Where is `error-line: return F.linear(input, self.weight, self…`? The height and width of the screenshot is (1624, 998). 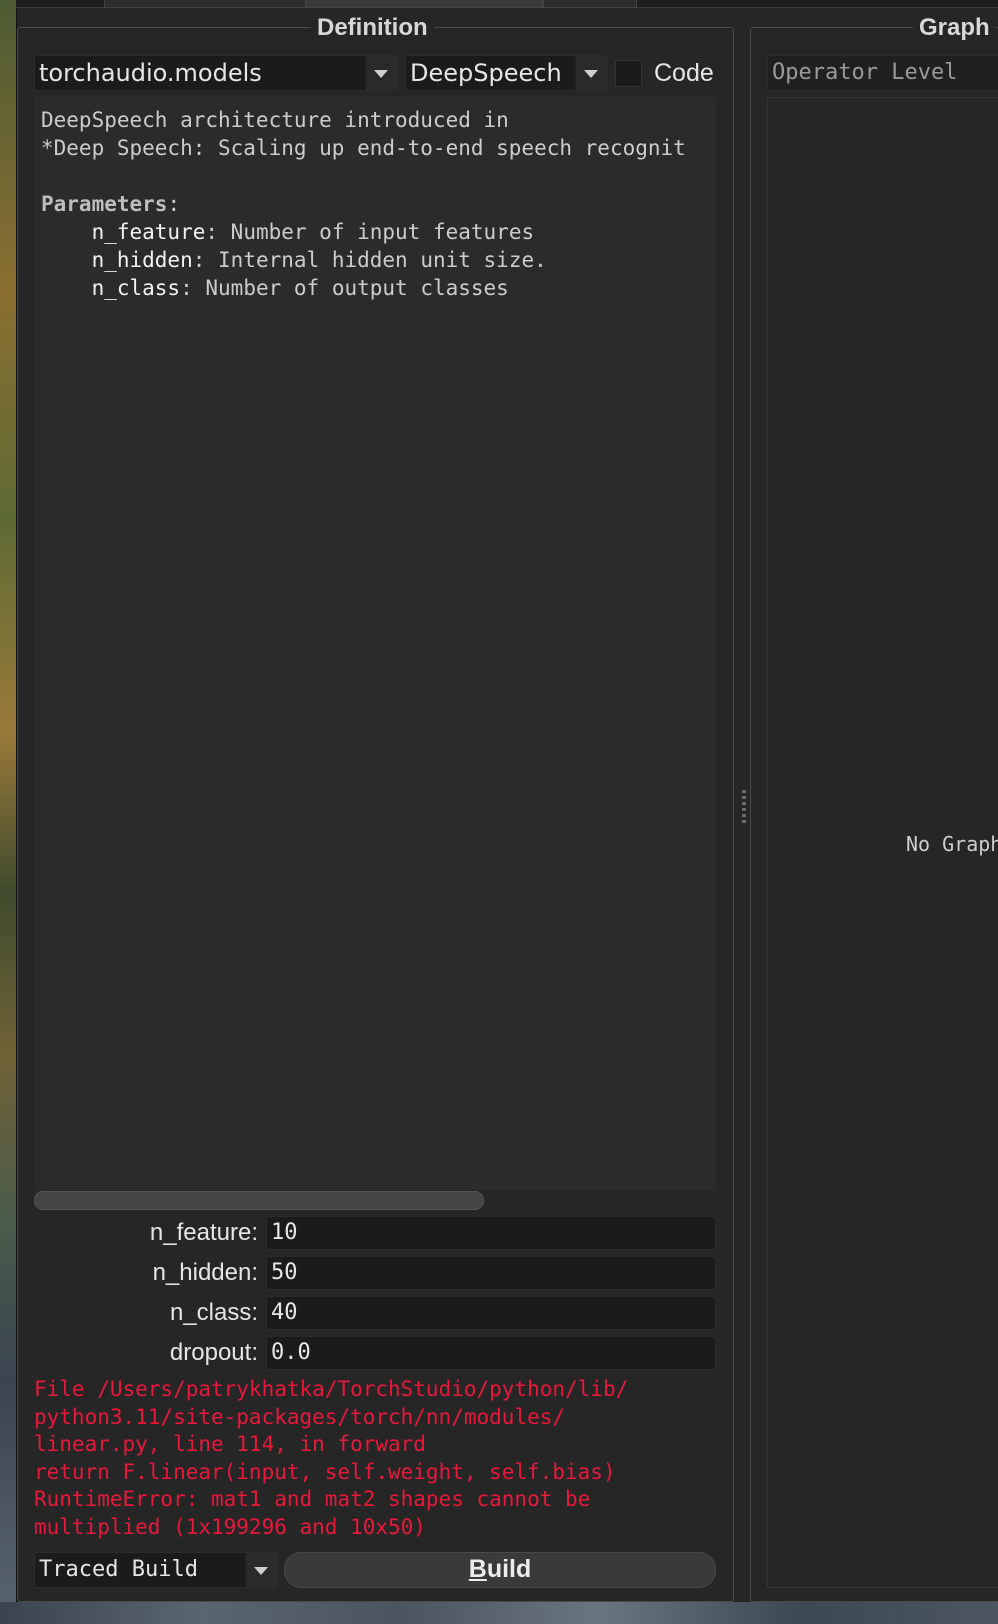
error-line: return F.linear(input, self.weight, self… is located at coordinates (325, 1471).